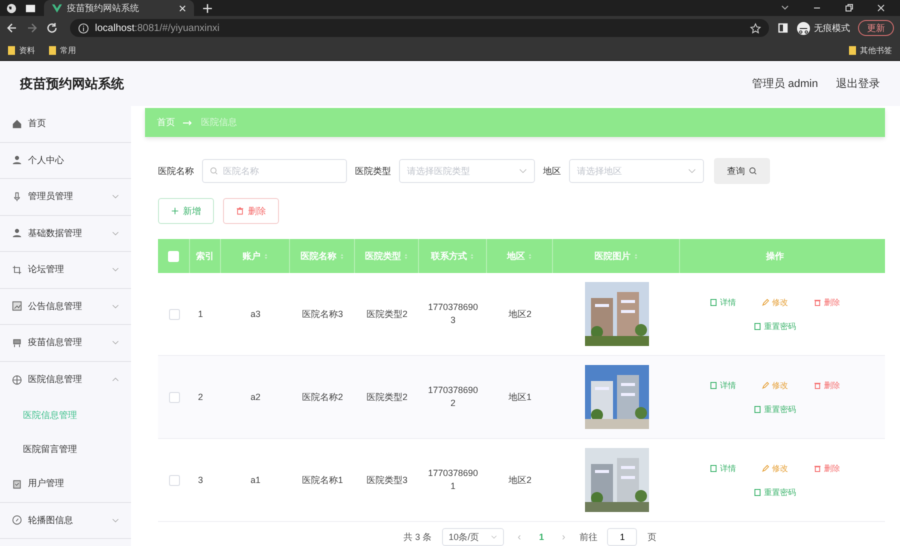  I want to click on table-cell: a2, so click(255, 397).